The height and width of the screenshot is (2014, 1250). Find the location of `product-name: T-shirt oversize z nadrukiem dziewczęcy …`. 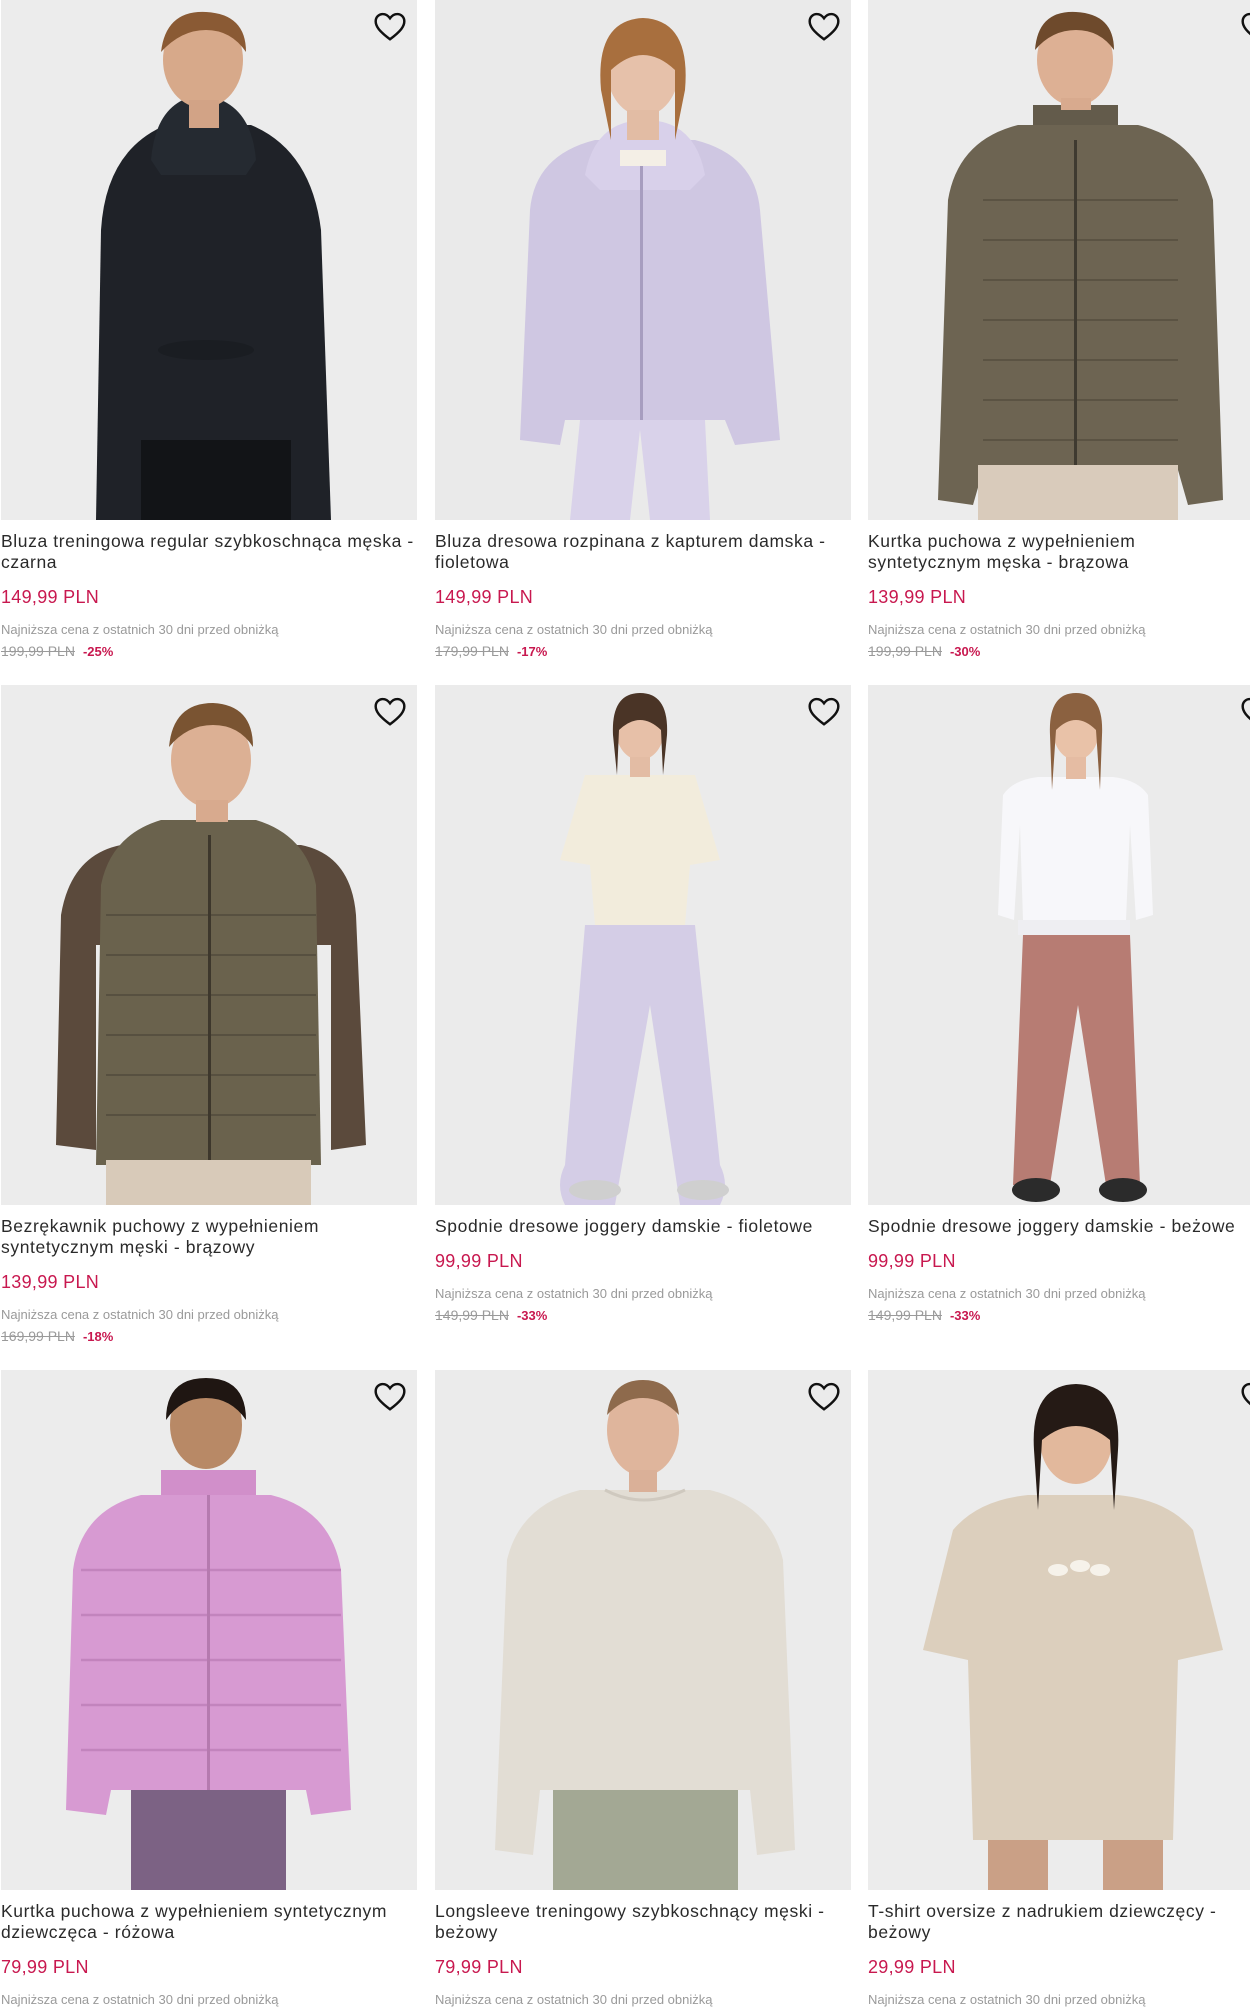

product-name: T-shirt oversize z nadrukiem dziewczęcy … is located at coordinates (1059, 1922).